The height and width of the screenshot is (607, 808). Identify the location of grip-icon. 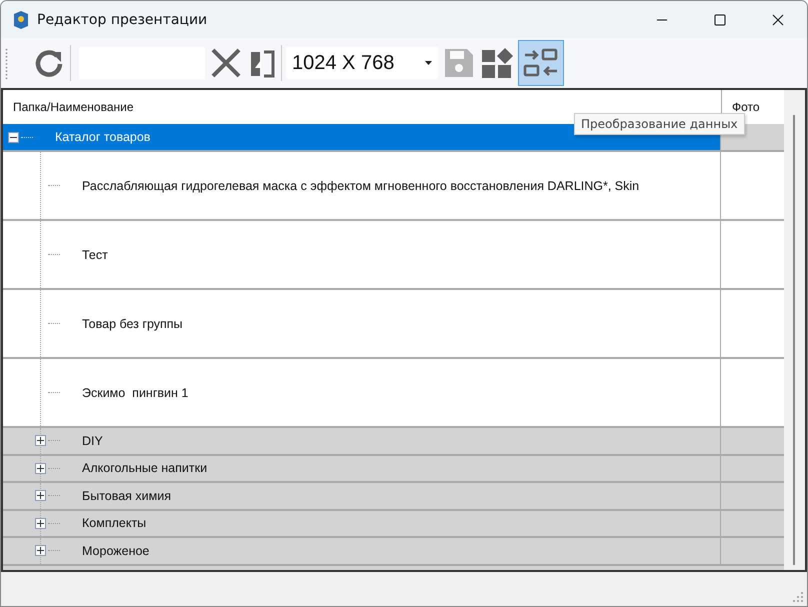
(6, 63).